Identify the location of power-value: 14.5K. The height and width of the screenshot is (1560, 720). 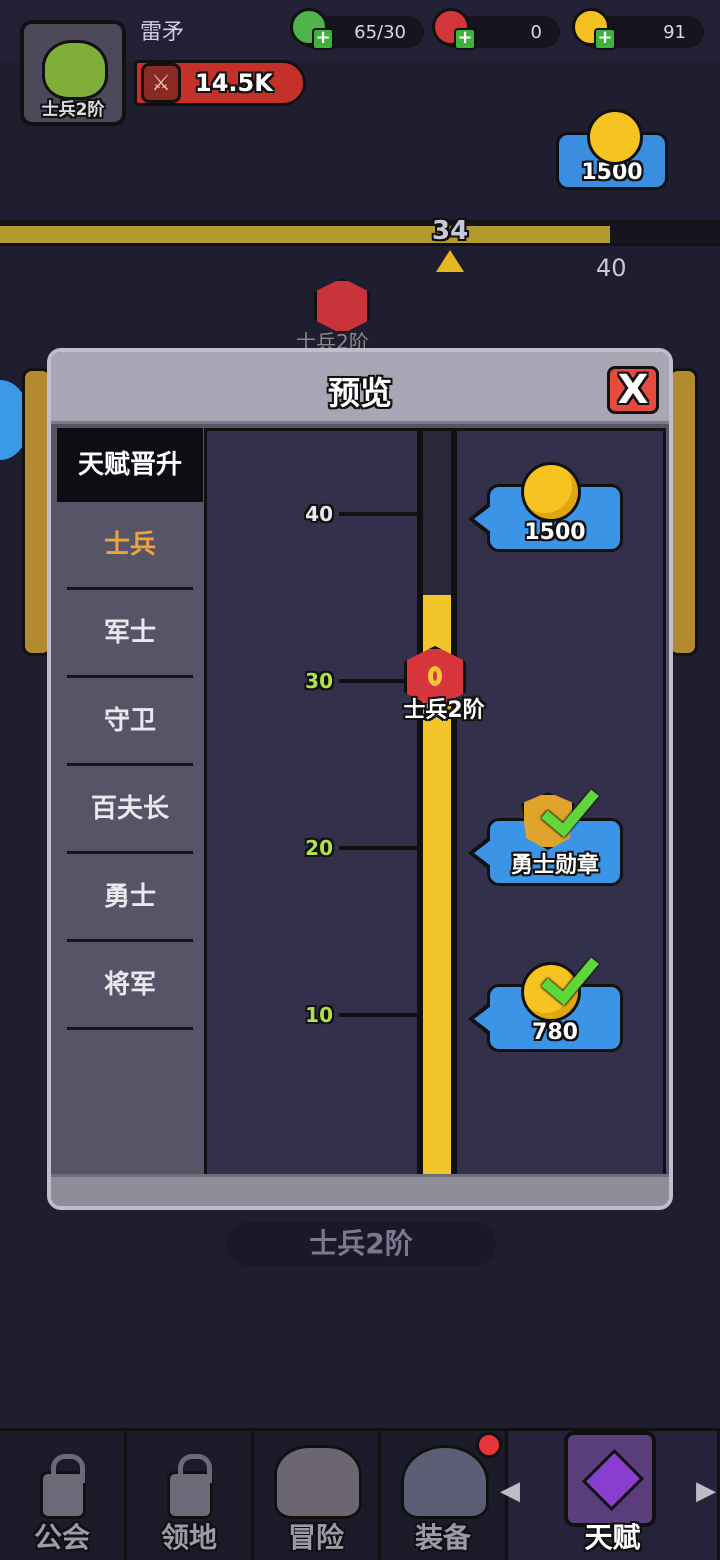
(234, 83).